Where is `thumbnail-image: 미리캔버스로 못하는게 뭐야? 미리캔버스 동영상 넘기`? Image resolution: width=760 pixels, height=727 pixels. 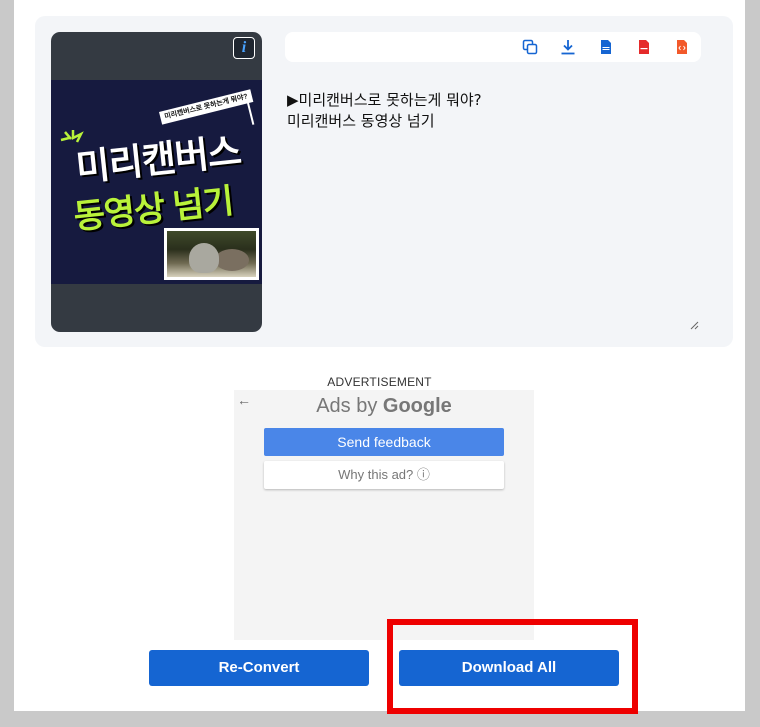 thumbnail-image: 미리캔버스로 못하는게 뭐야? 미리캔버스 동영상 넘기 is located at coordinates (156, 182).